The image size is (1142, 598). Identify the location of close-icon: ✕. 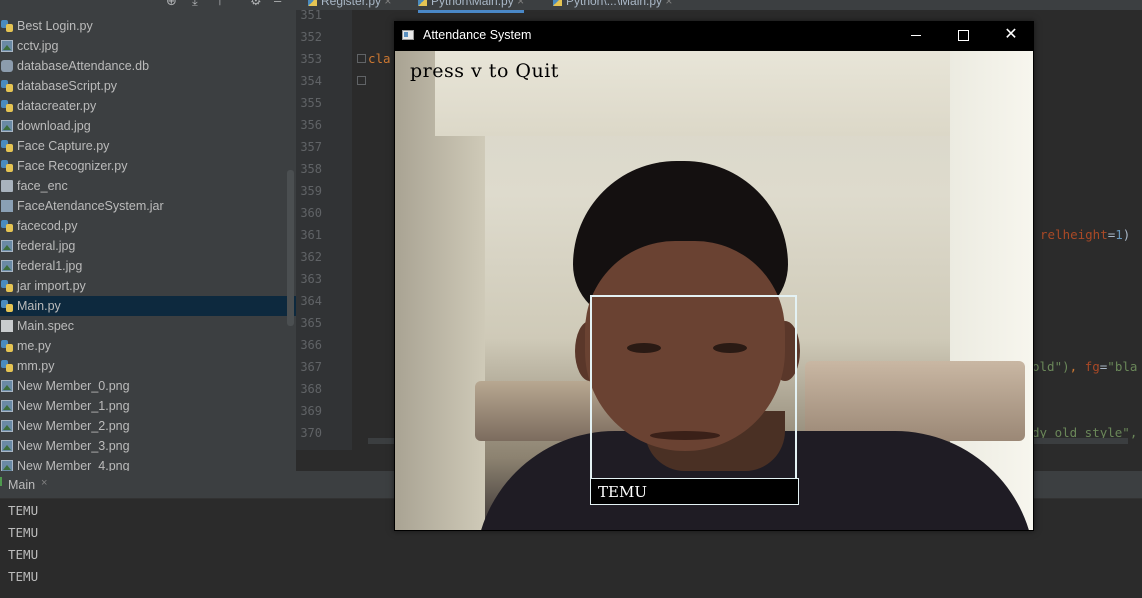
(1011, 34).